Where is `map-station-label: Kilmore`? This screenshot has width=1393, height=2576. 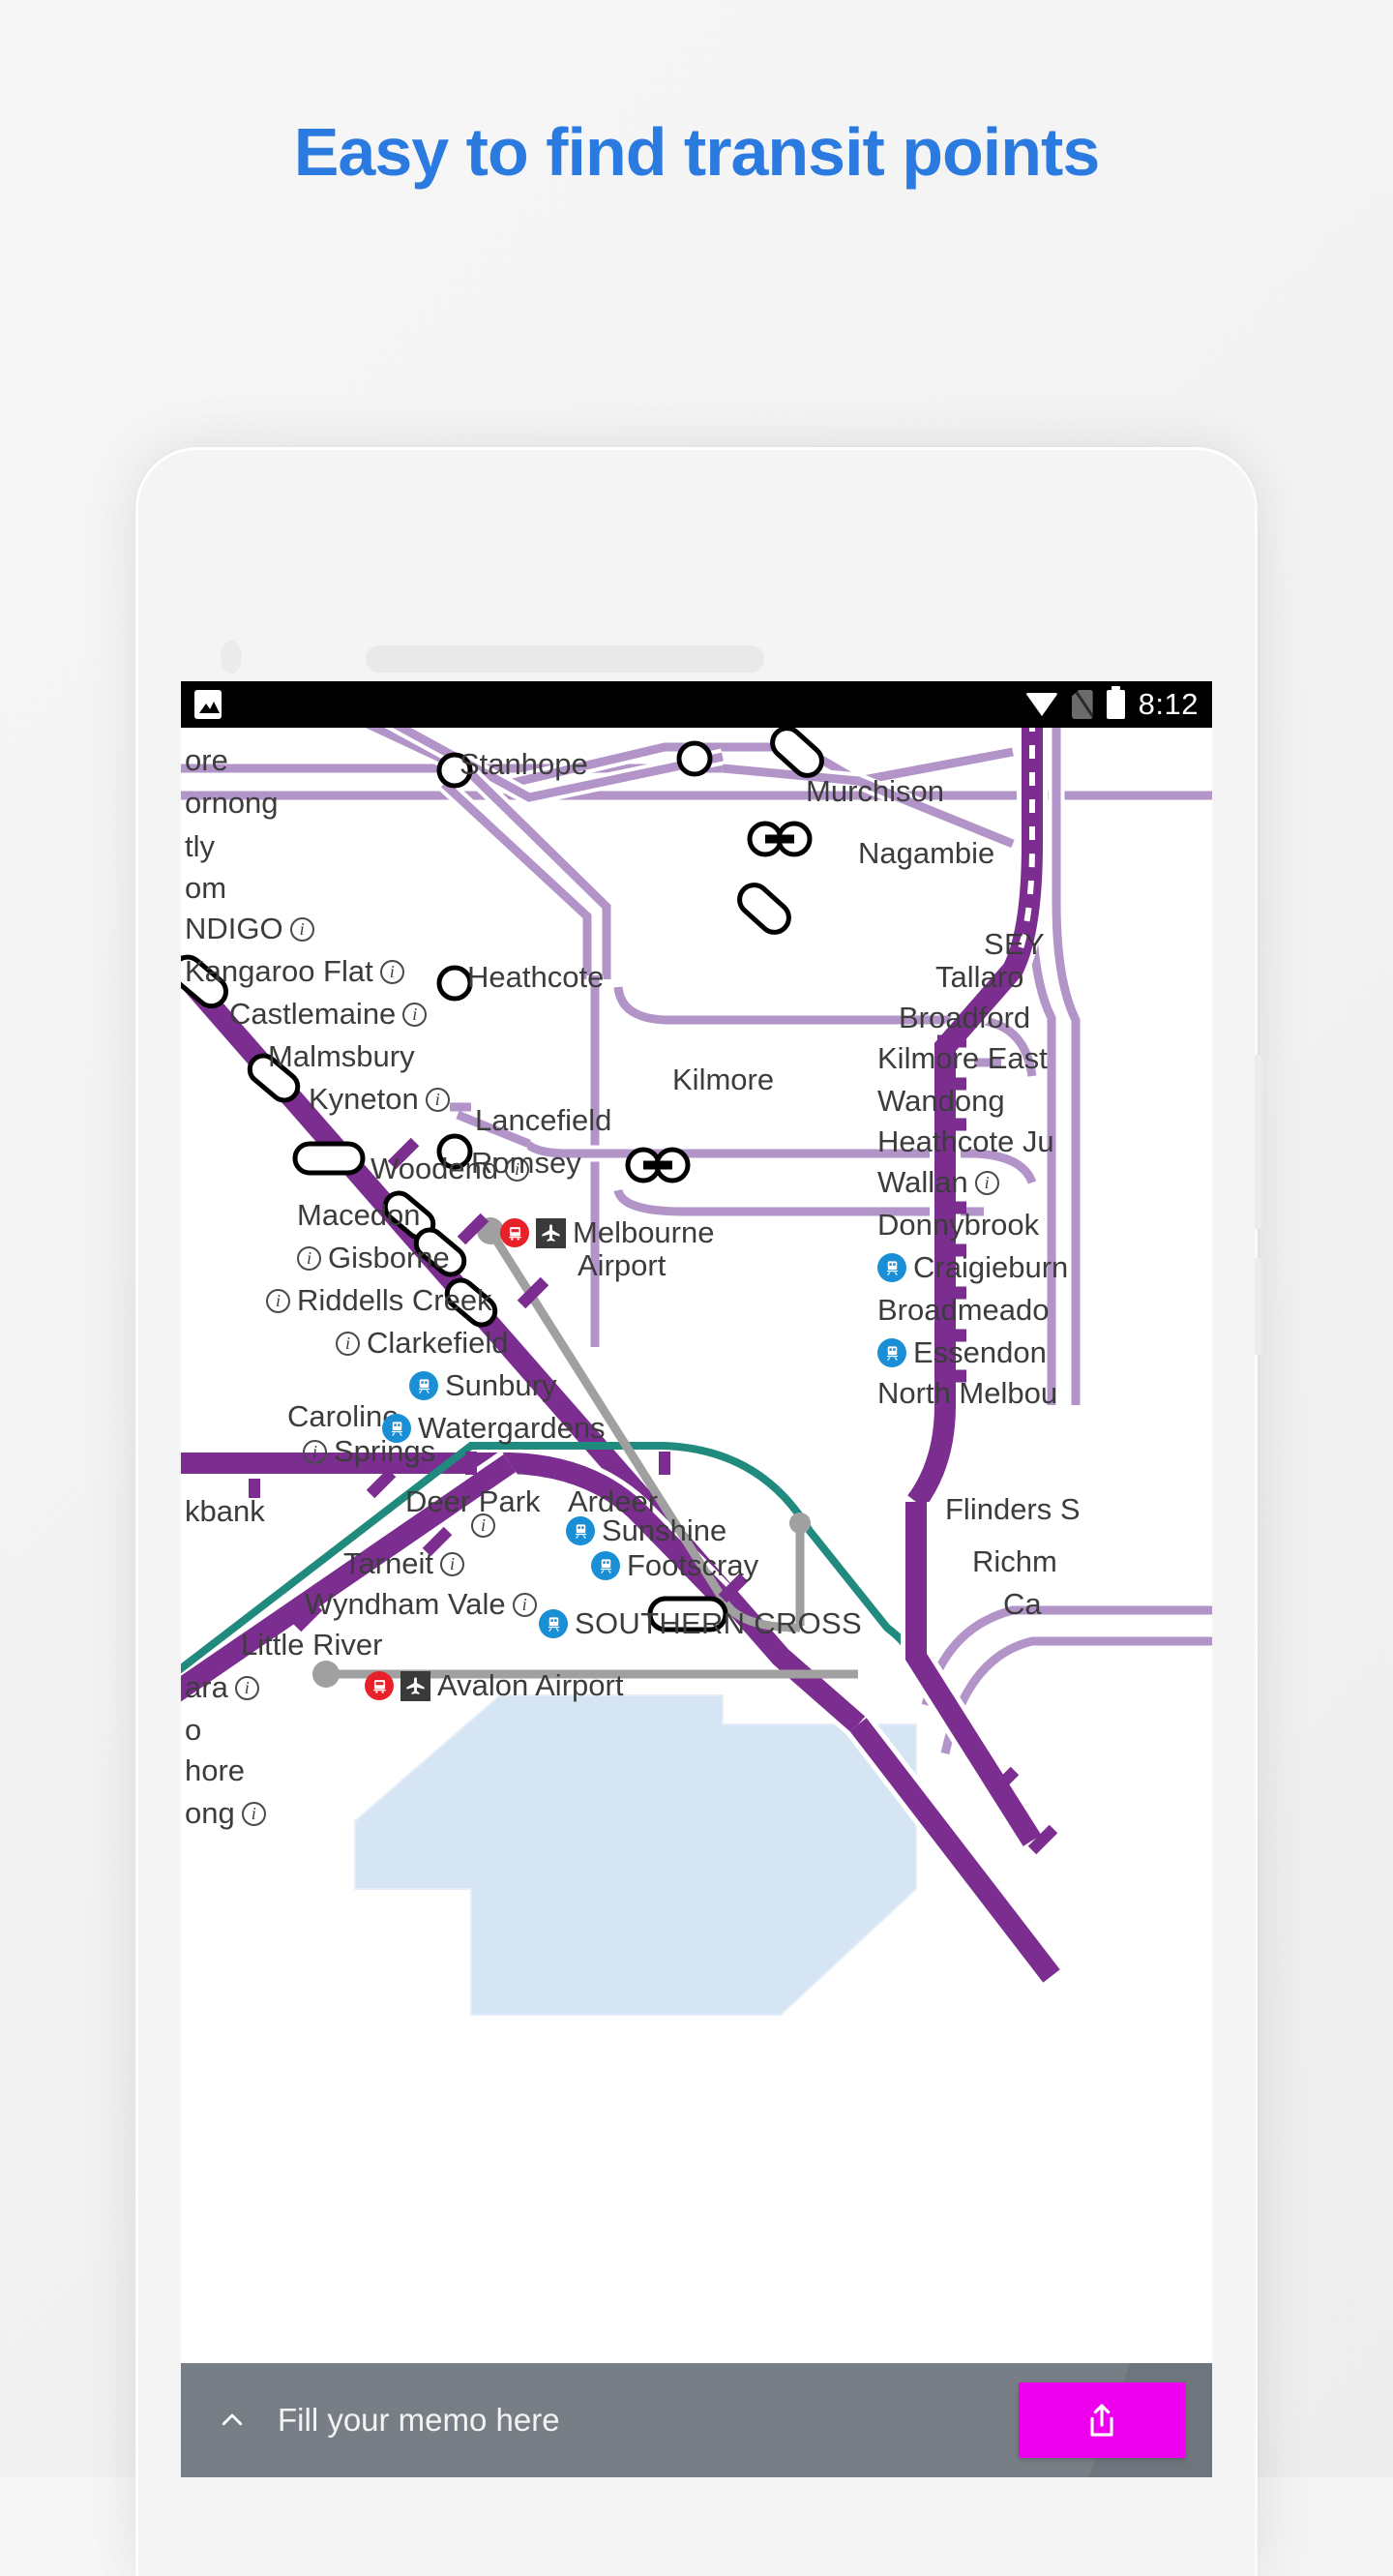 map-station-label: Kilmore is located at coordinates (723, 1080).